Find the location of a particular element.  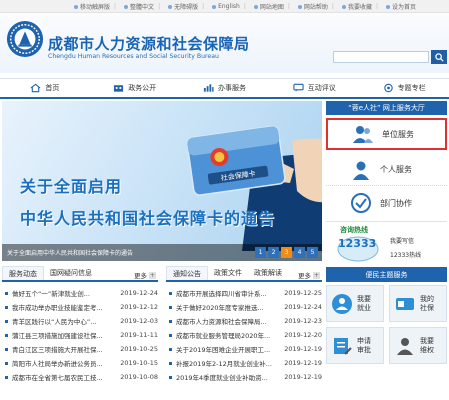

list-item: 关于做好2020年度专家推选... 2019-12-24 is located at coordinates (244, 307).